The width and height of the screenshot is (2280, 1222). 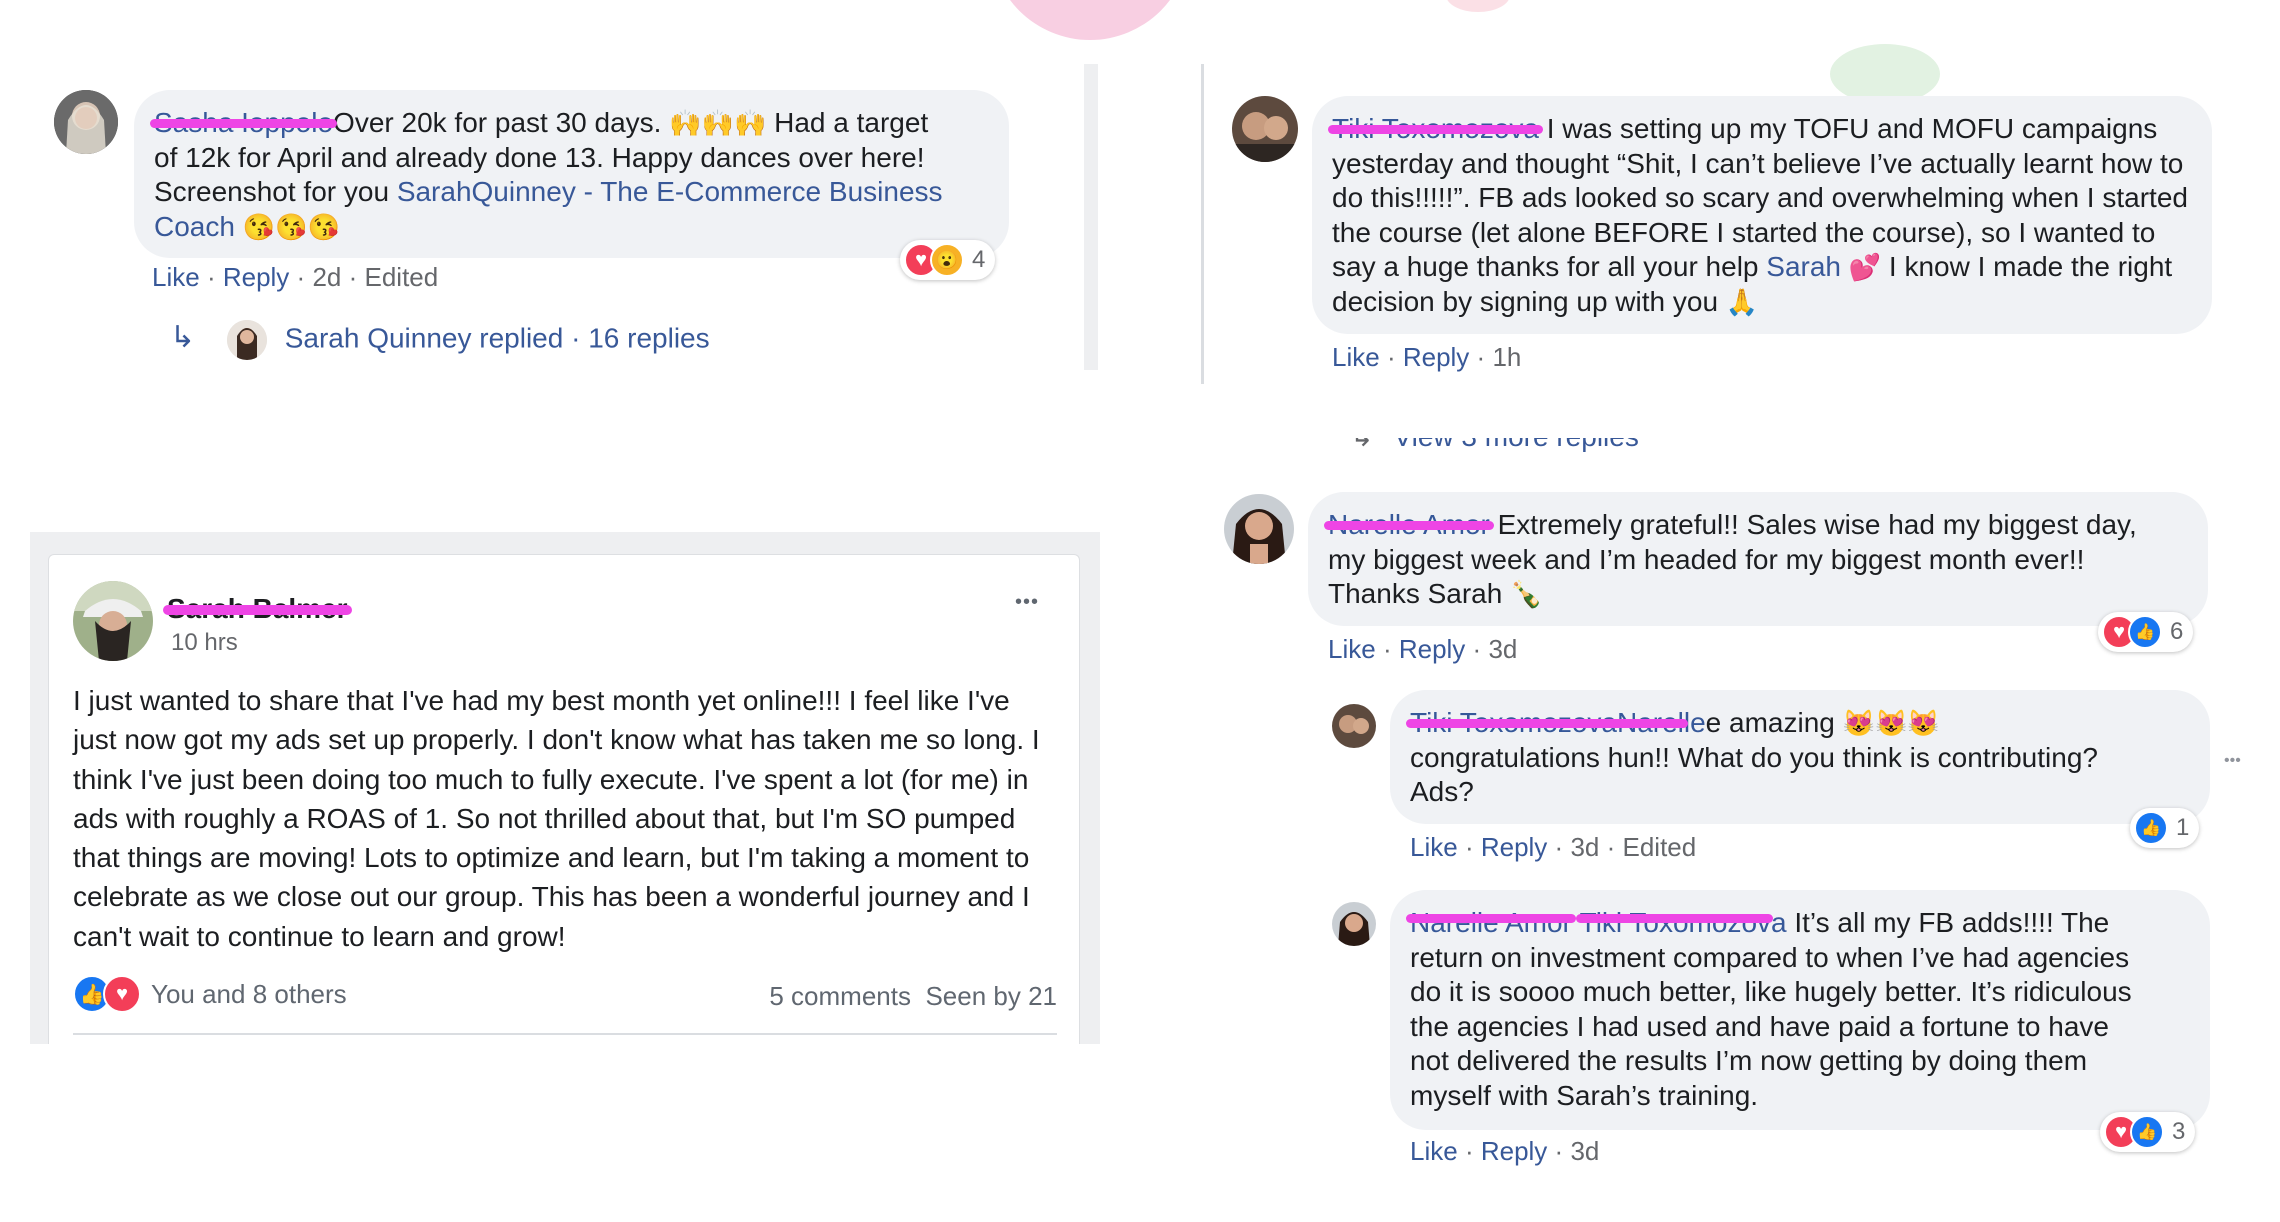 I want to click on mention-link: Tiki Toxomozova, so click(x=1681, y=923).